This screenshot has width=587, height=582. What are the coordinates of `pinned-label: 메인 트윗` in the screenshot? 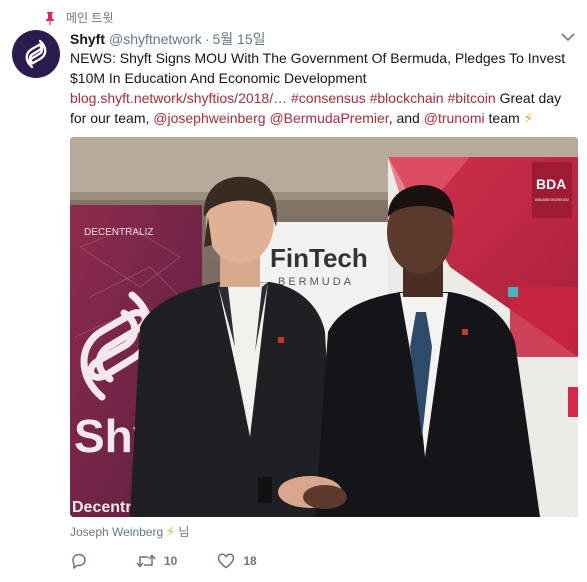 It's located at (90, 18).